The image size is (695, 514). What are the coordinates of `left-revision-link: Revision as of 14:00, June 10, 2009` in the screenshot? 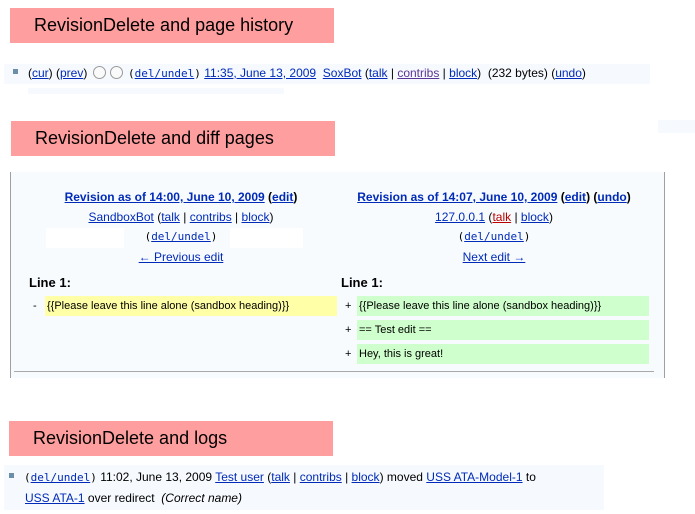 It's located at (165, 197).